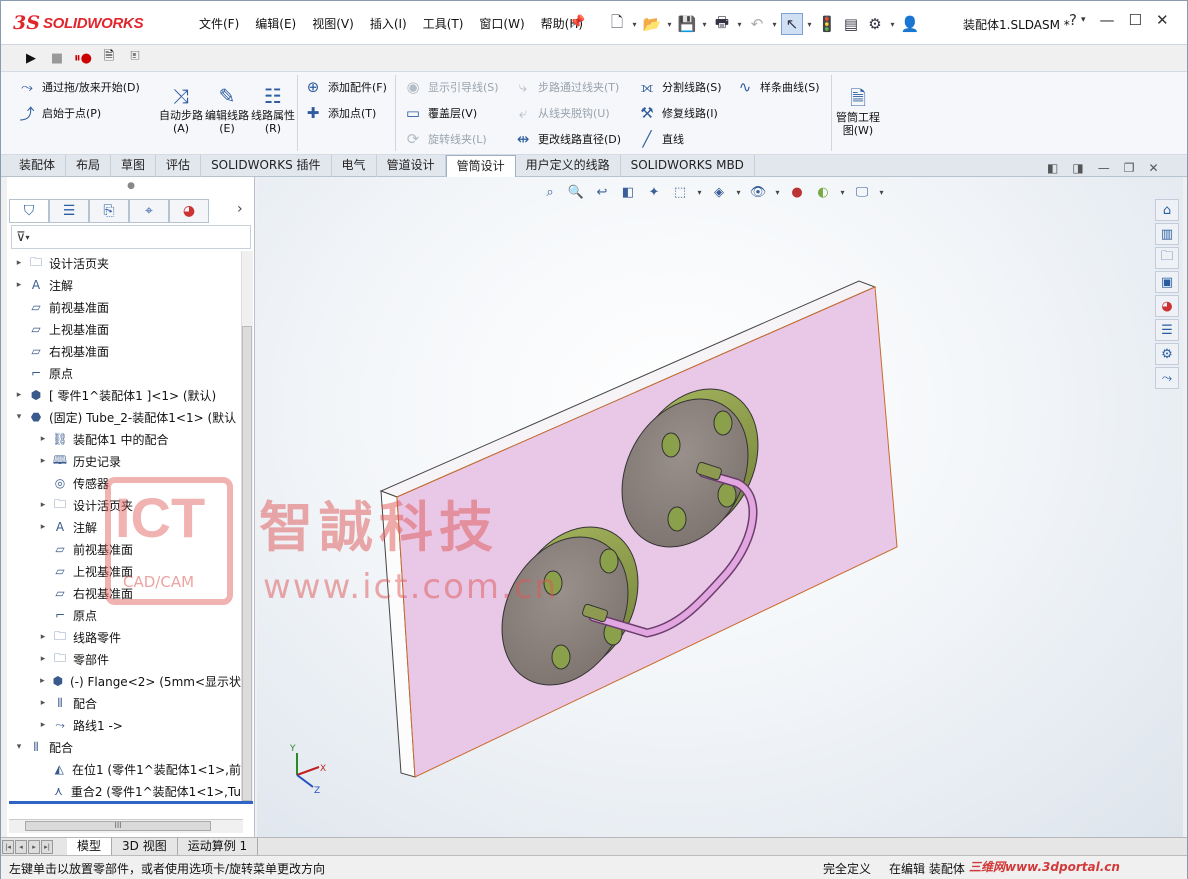  Describe the element at coordinates (602, 192) in the screenshot. I see `previous-view-icon: ↩` at that location.